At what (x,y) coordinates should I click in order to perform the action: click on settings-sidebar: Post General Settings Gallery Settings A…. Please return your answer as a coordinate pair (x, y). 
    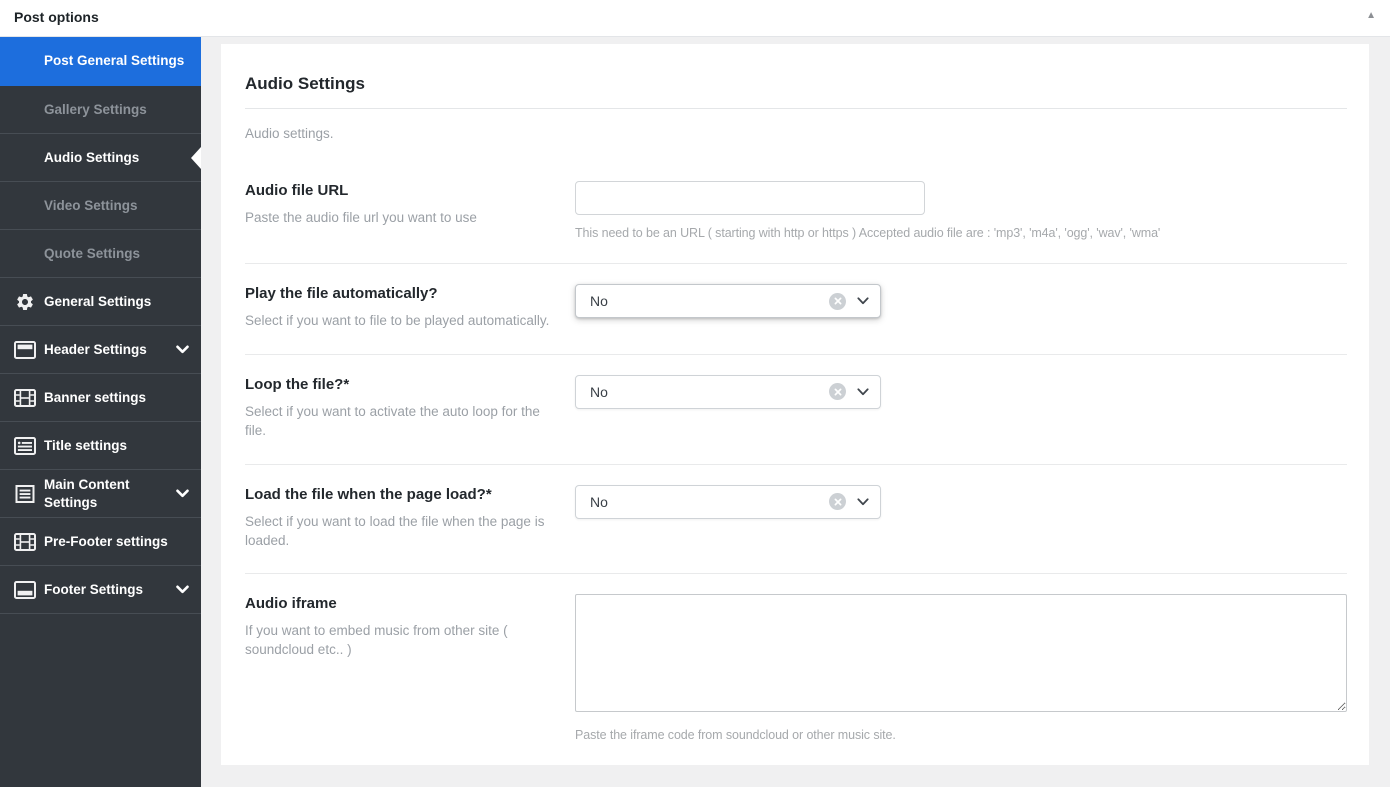
    Looking at the image, I should click on (100, 412).